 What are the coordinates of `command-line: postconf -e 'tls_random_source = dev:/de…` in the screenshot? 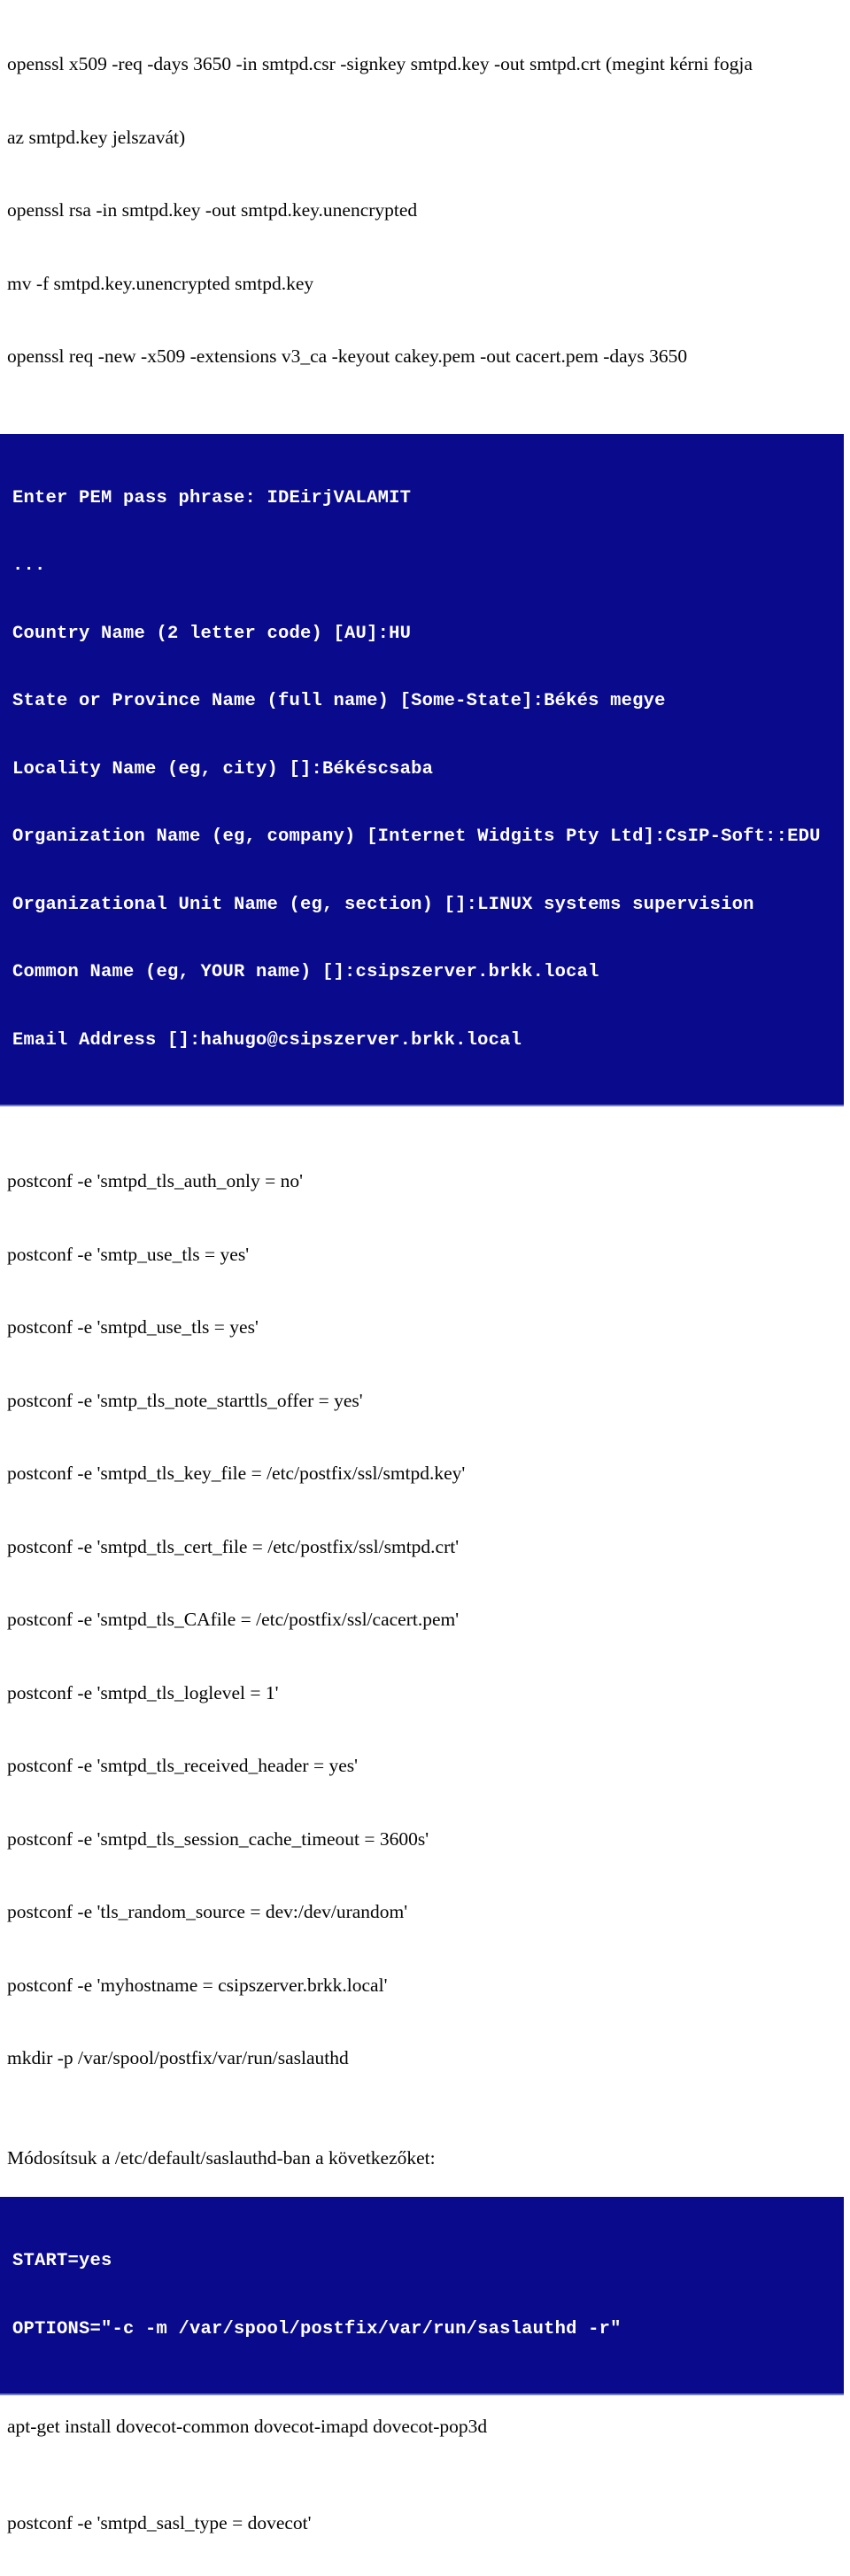 It's located at (425, 1912).